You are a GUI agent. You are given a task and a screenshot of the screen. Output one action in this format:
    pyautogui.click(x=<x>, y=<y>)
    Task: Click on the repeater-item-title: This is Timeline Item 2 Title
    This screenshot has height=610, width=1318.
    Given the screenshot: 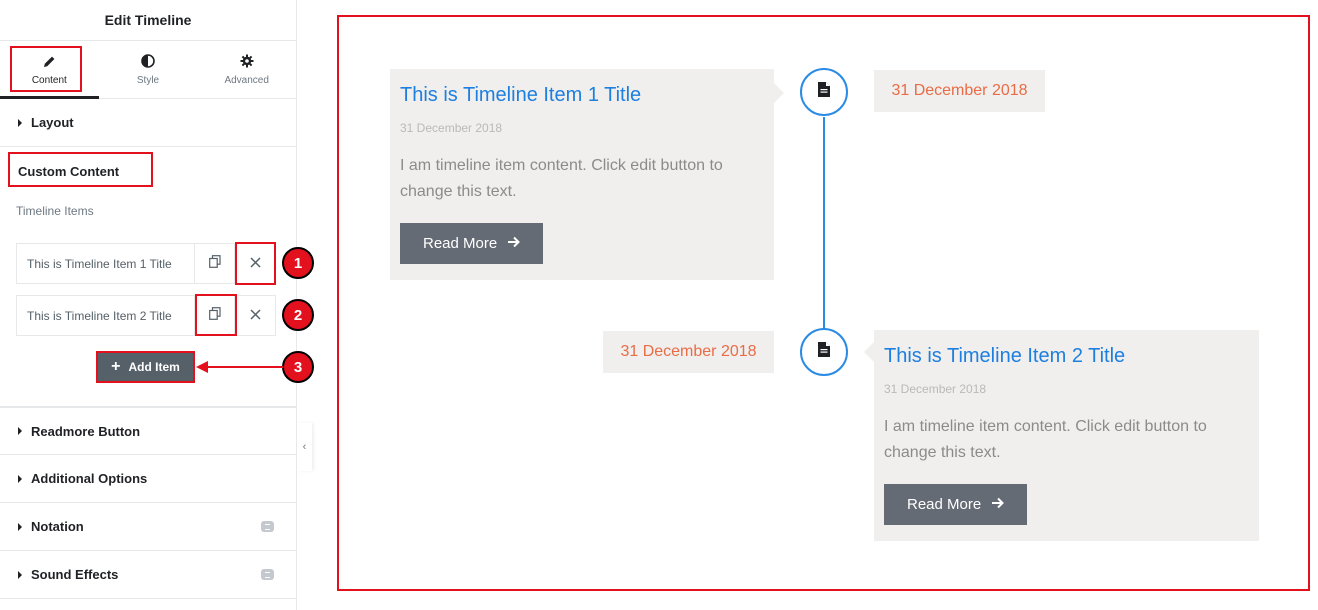 What is the action you would take?
    pyautogui.click(x=106, y=315)
    